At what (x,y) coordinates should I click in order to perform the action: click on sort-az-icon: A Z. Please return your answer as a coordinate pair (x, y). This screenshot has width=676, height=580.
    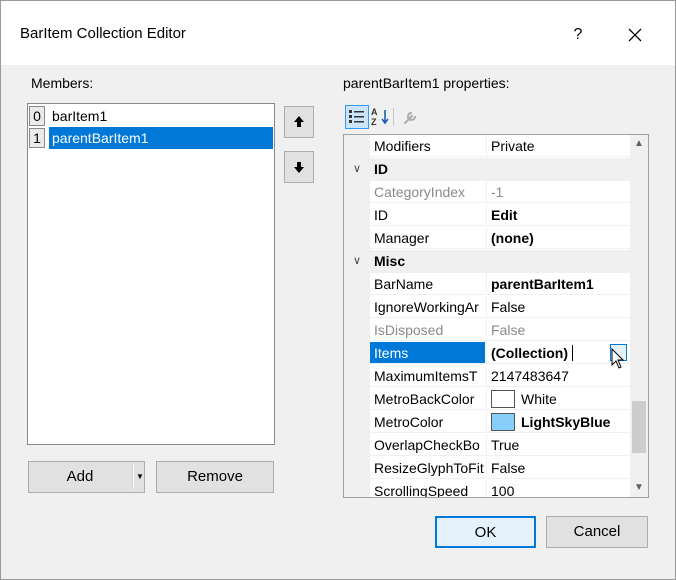
    Looking at the image, I should click on (380, 117).